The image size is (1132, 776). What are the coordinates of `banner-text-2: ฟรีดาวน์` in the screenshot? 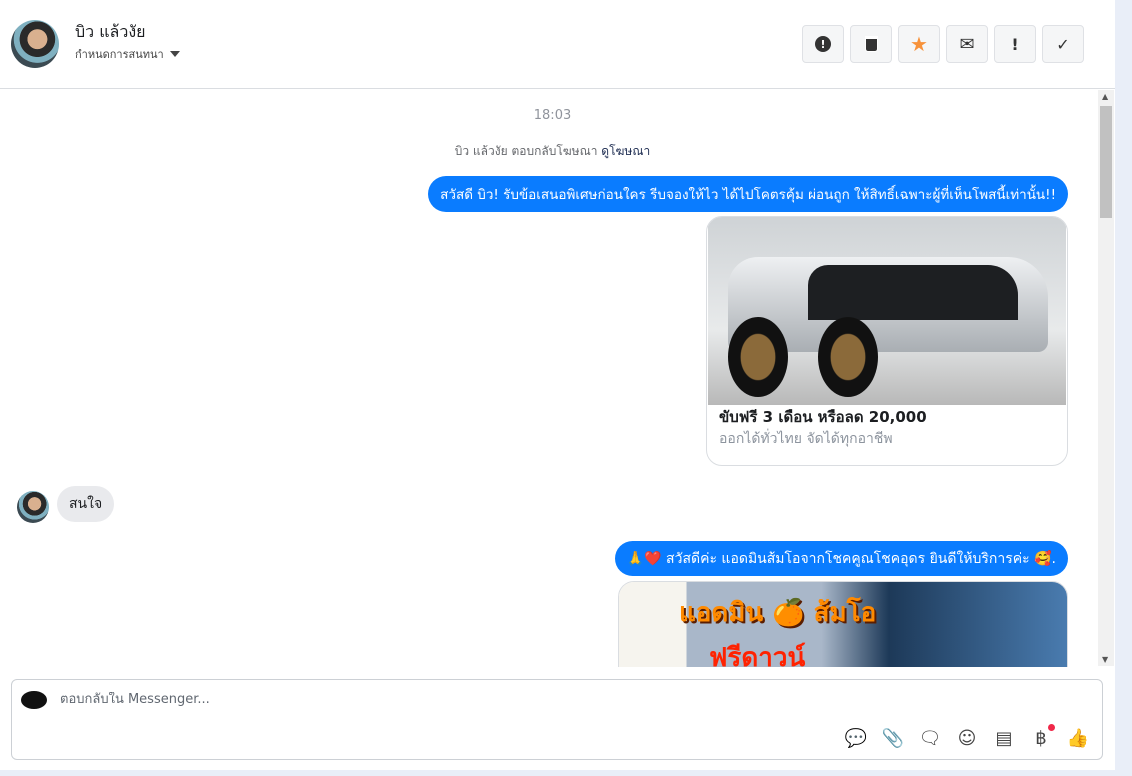 It's located at (757, 655).